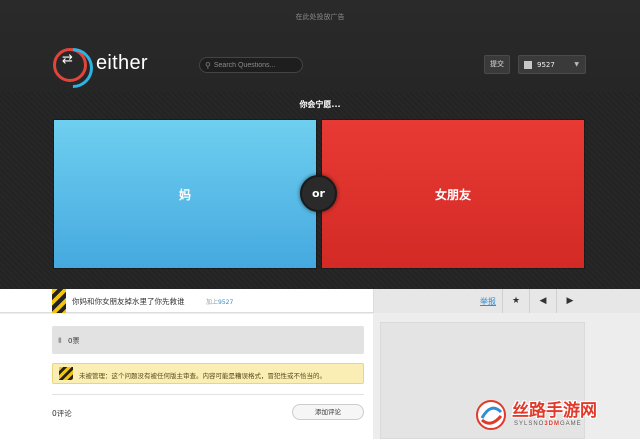 This screenshot has width=640, height=439. What do you see at coordinates (552, 424) in the screenshot?
I see `watermark-sub-mid: 3DM` at bounding box center [552, 424].